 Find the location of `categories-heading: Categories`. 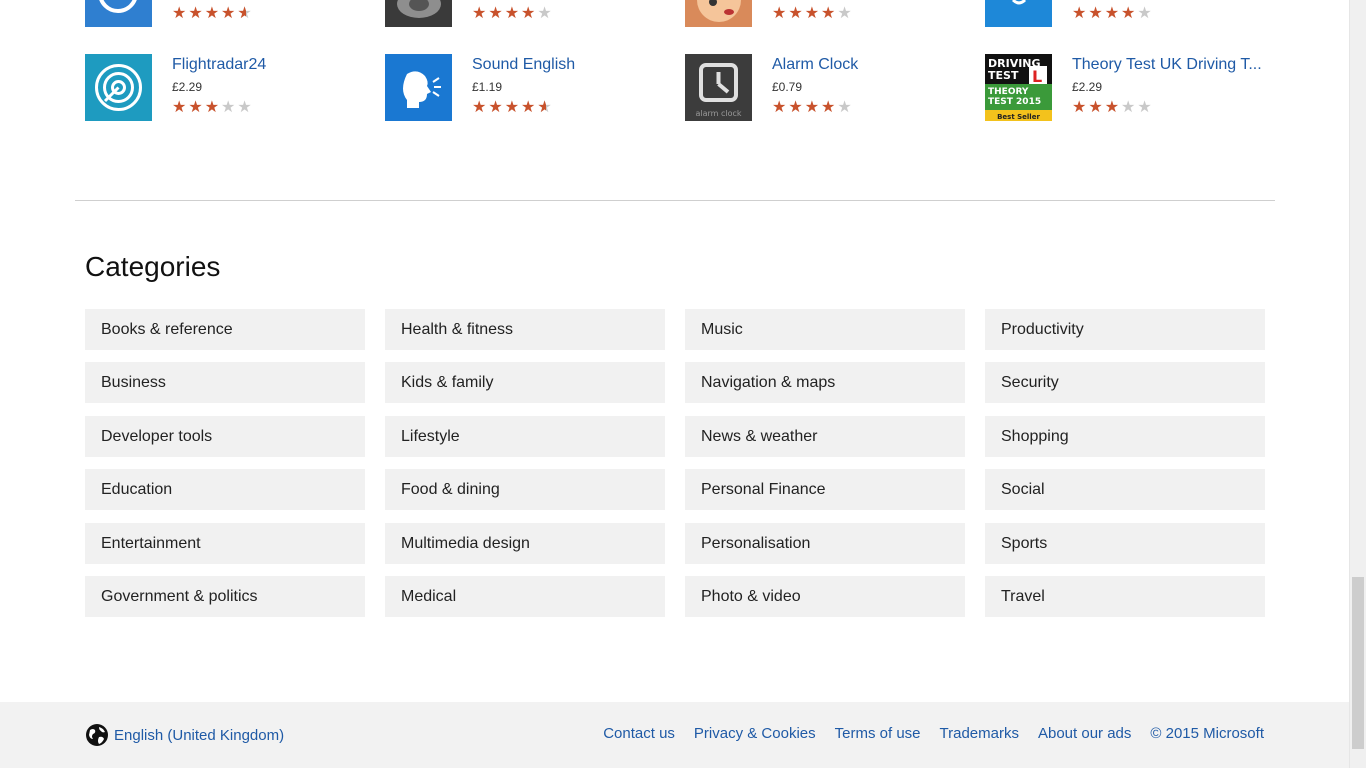

categories-heading: Categories is located at coordinates (153, 266).